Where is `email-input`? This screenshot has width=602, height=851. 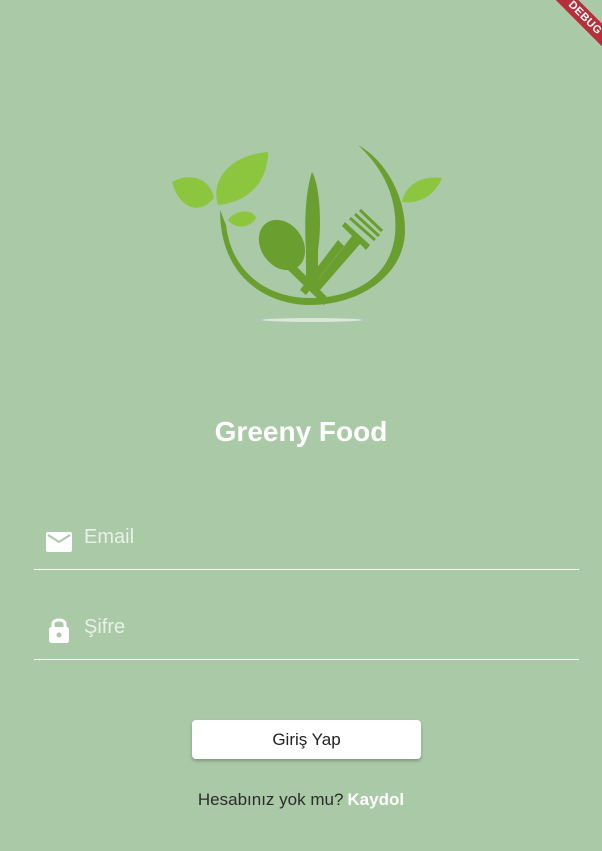 email-input is located at coordinates (324, 537).